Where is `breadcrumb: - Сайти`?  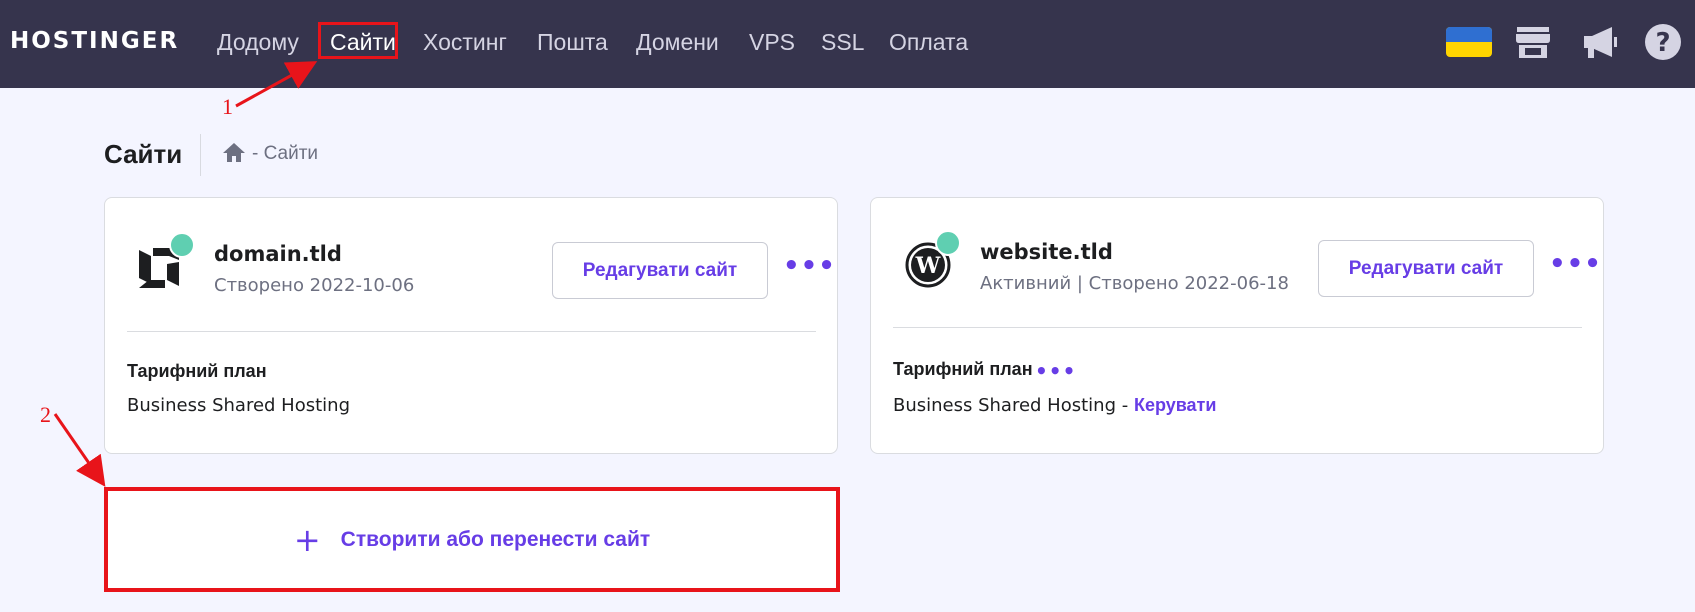
breadcrumb: - Сайти is located at coordinates (285, 153).